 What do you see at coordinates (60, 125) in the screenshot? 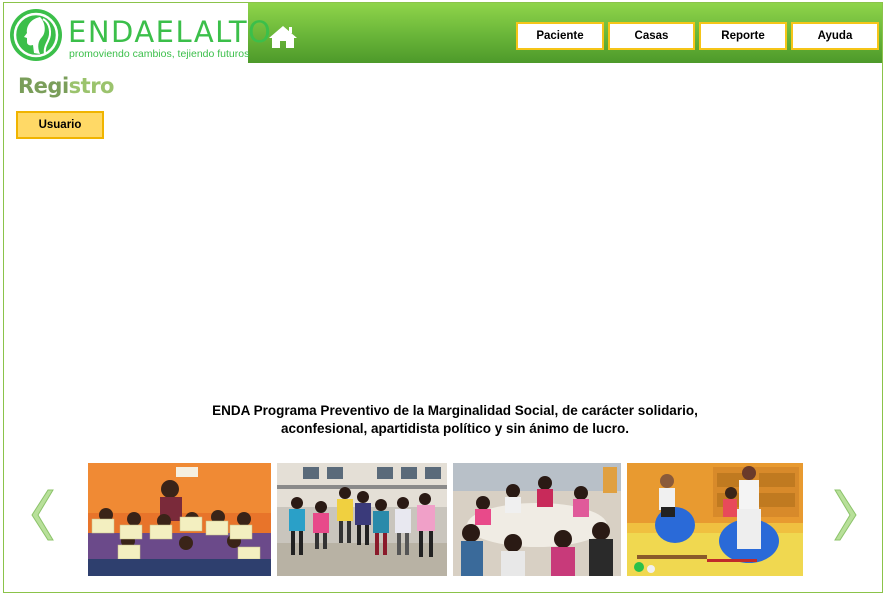
I see `usuario-button: Usuario` at bounding box center [60, 125].